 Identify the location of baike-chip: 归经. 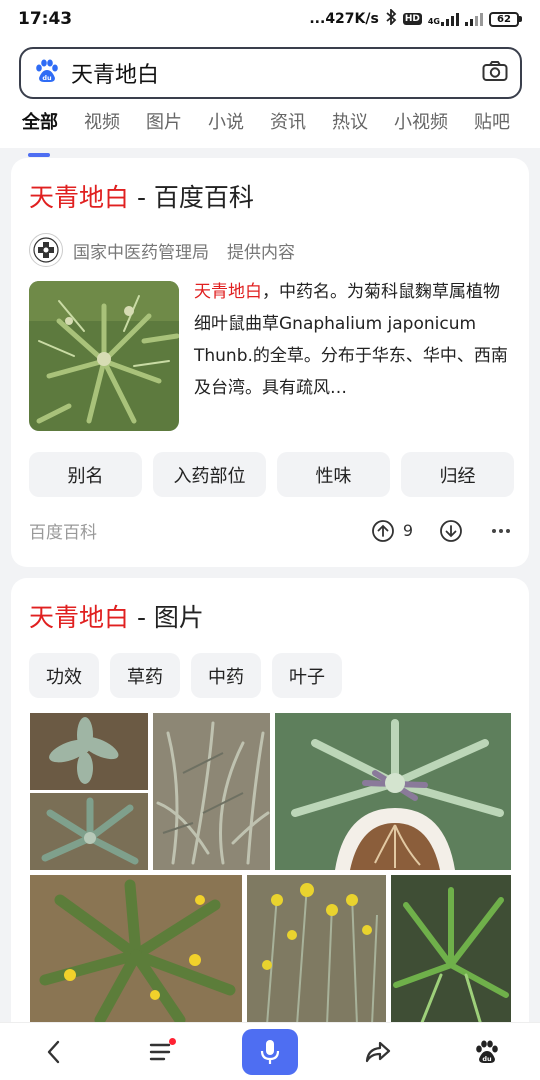
(457, 474).